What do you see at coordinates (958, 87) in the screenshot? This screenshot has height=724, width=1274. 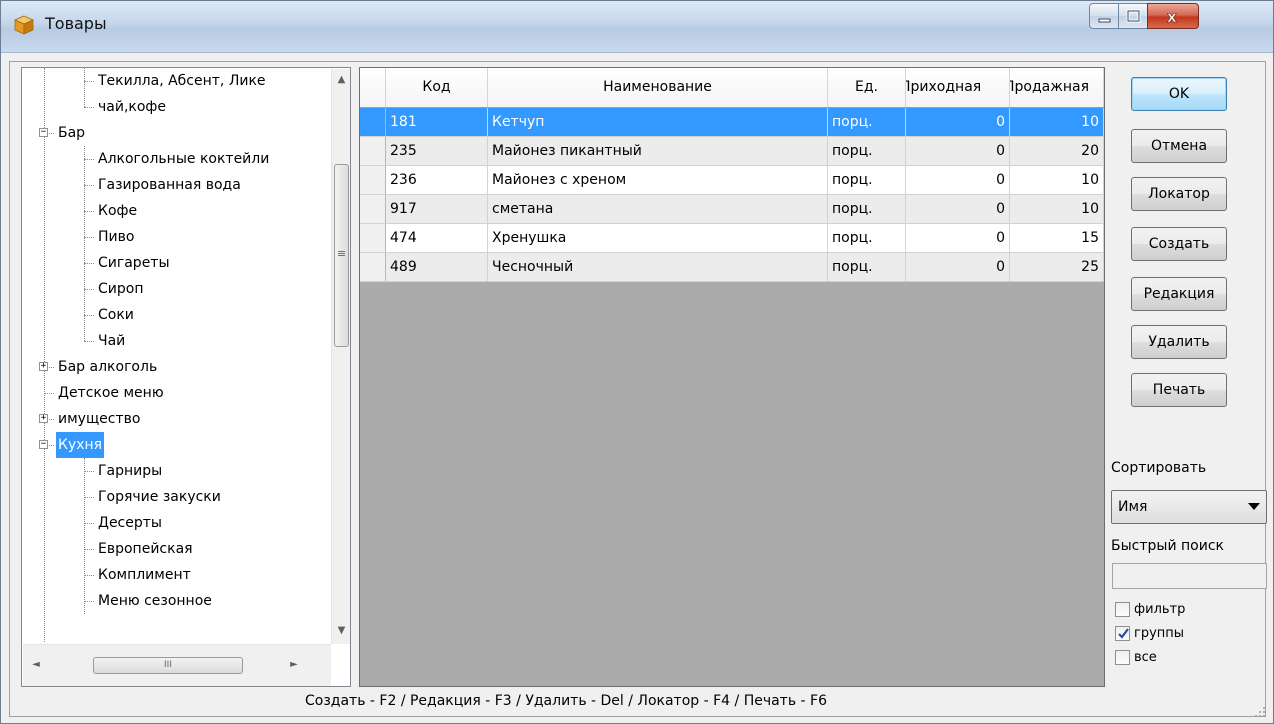 I see `column-header-in-price: Приходная` at bounding box center [958, 87].